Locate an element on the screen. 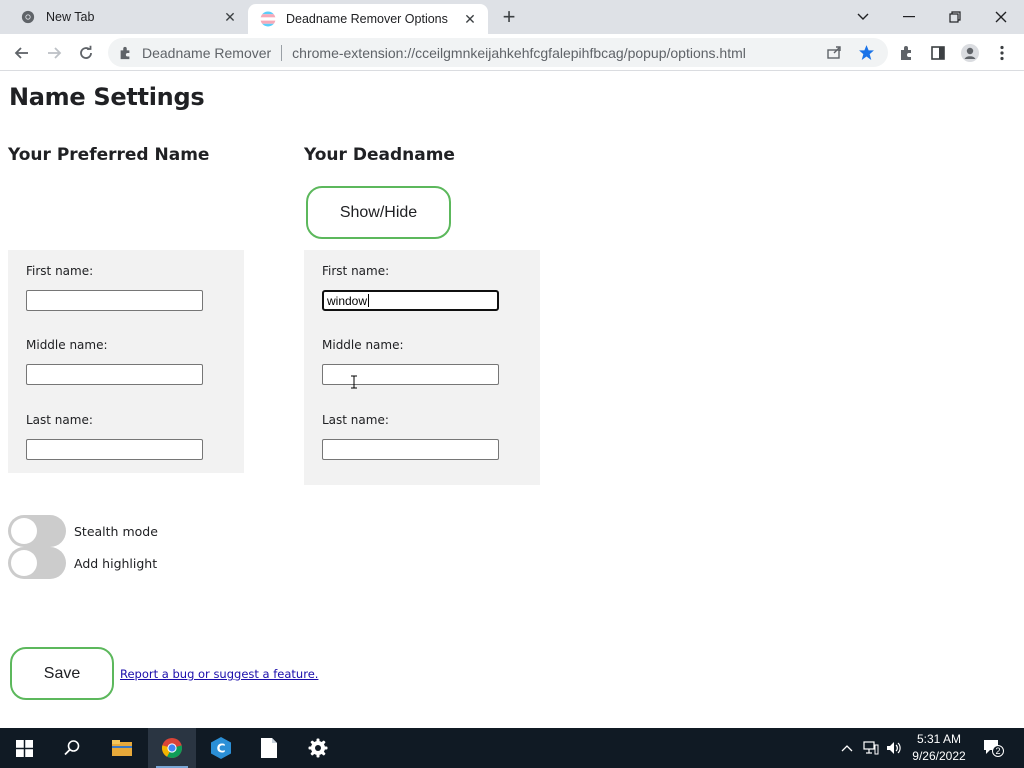 The image size is (1024, 768). settings-gear-icon is located at coordinates (318, 748).